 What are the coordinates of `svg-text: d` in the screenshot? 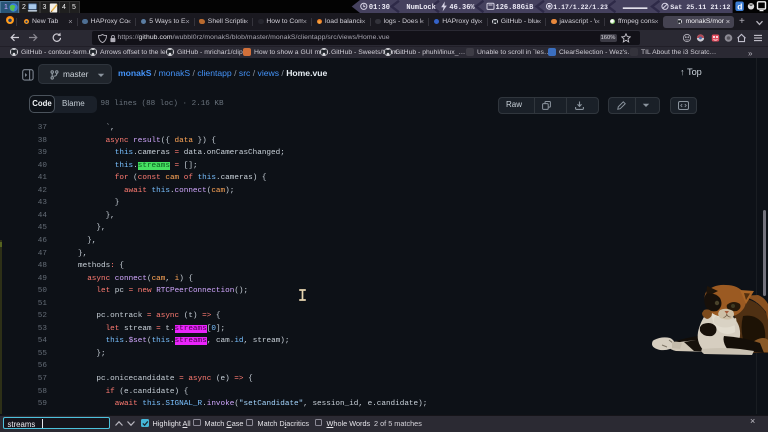 It's located at (739, 6).